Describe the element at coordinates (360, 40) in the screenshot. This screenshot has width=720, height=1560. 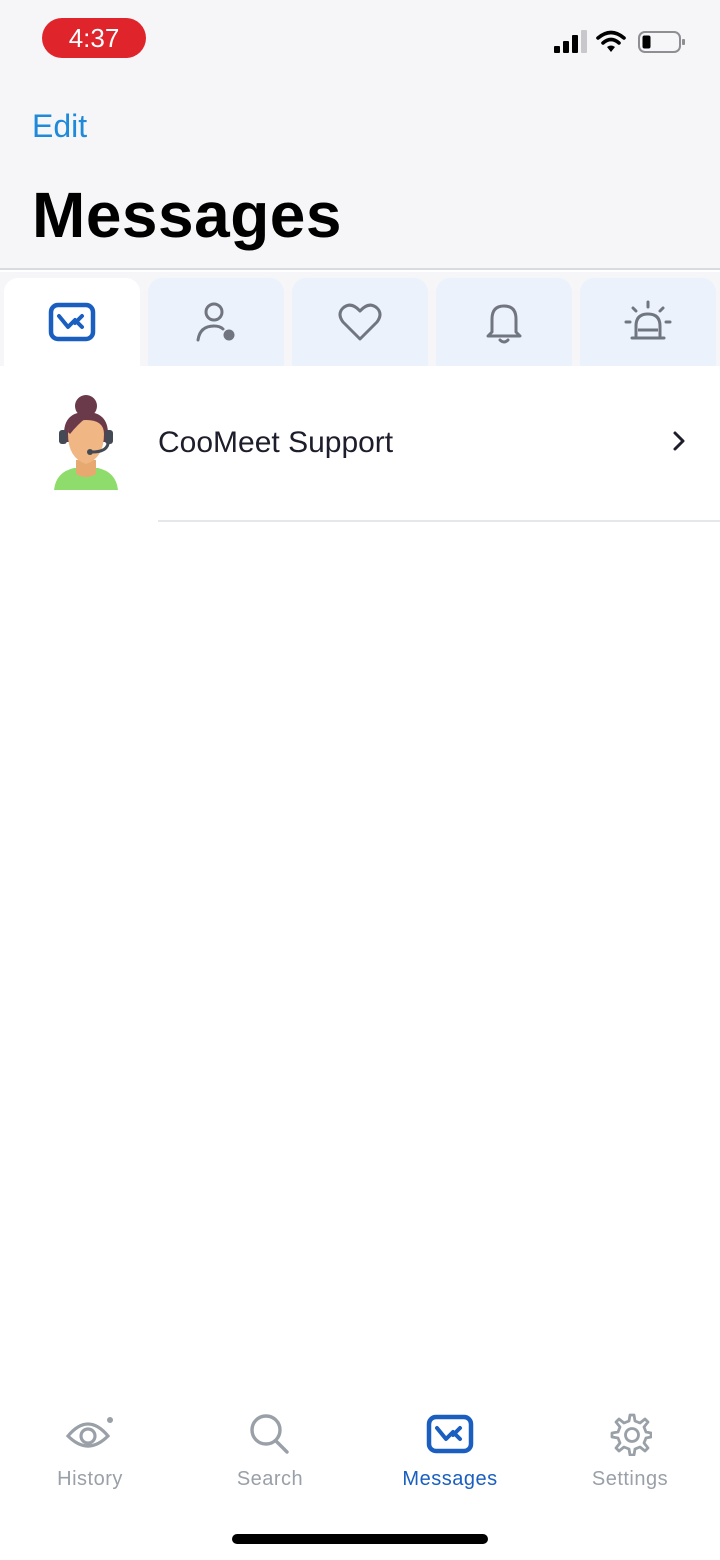
I see `status-bar: 4:37` at that location.